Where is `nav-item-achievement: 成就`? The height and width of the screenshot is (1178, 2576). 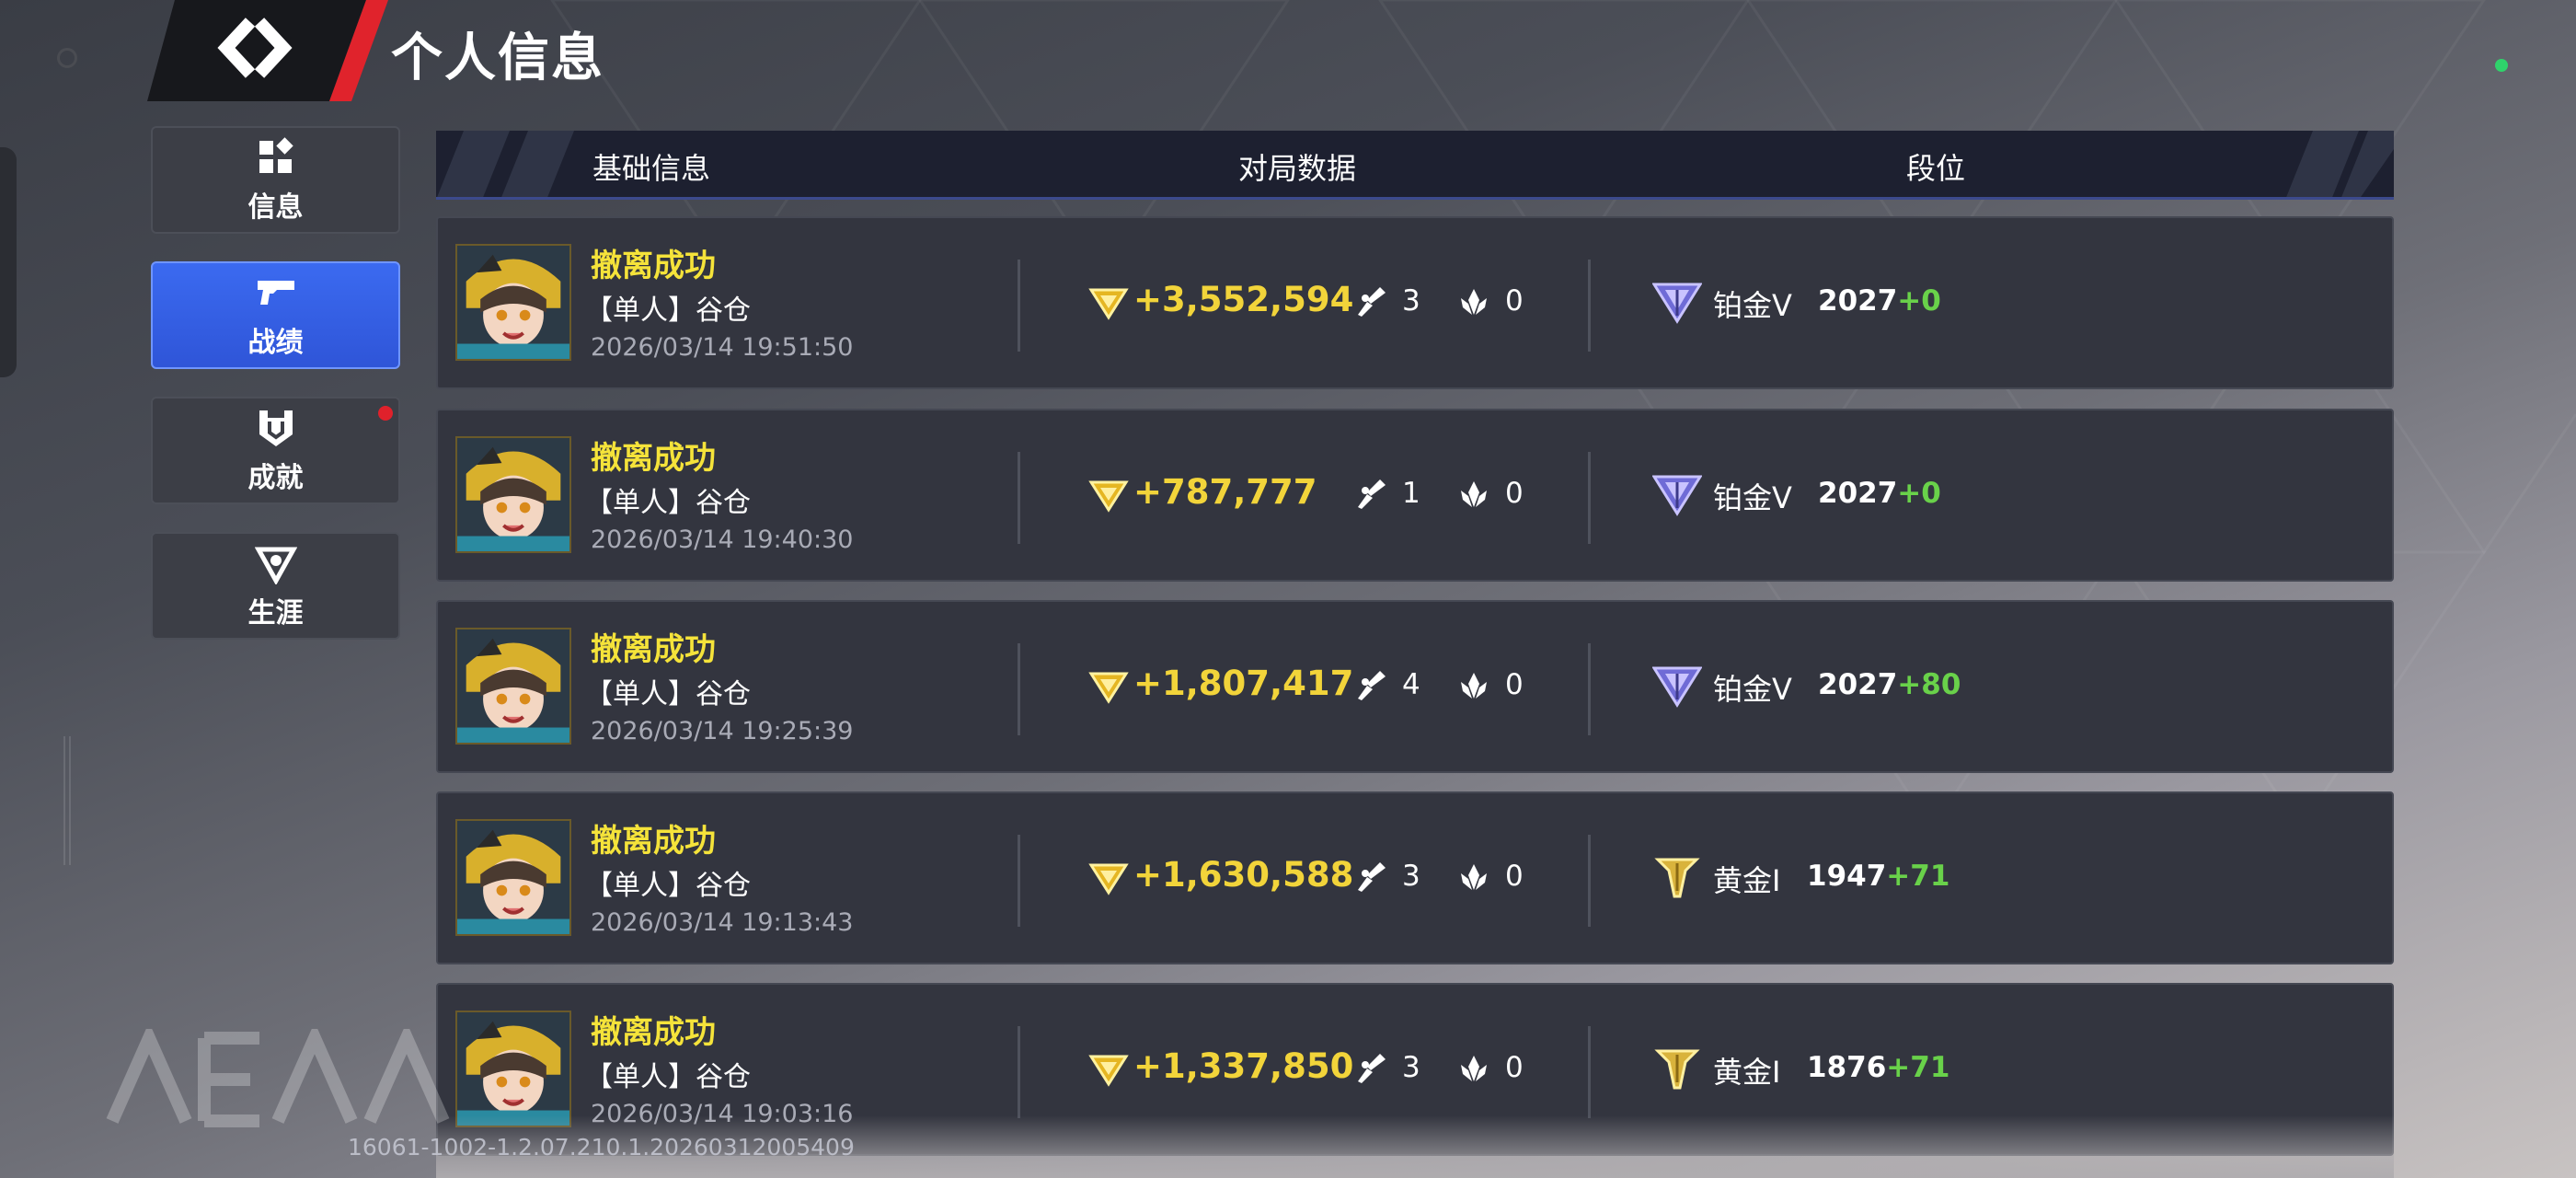
nav-item-achievement: 成就 is located at coordinates (275, 450).